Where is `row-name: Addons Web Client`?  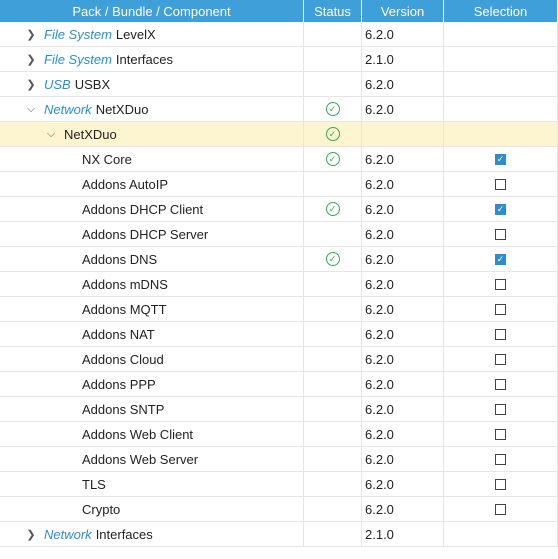 row-name: Addons Web Client is located at coordinates (152, 434).